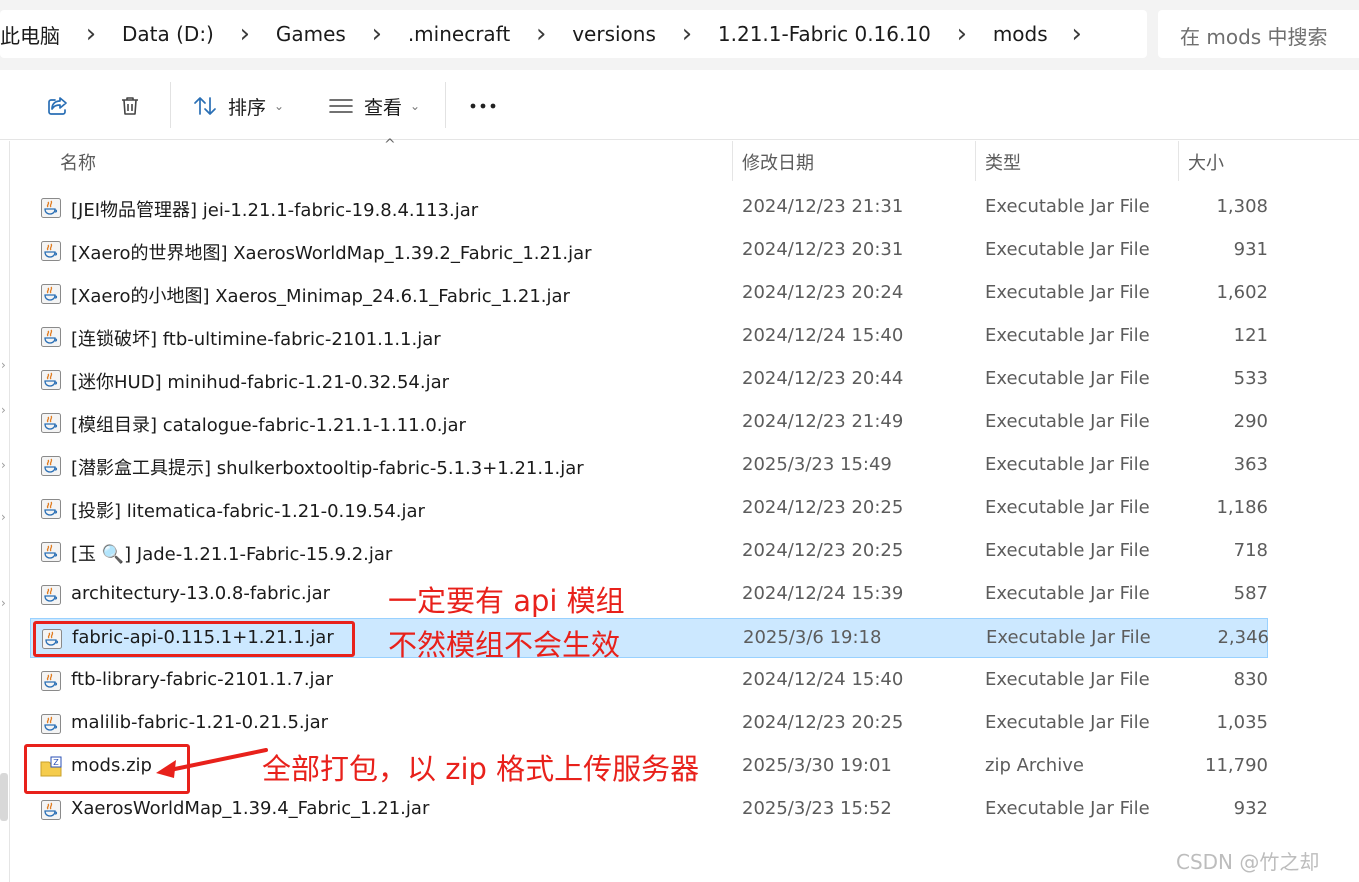  What do you see at coordinates (778, 162) in the screenshot?
I see `column-header-date: 修改日期` at bounding box center [778, 162].